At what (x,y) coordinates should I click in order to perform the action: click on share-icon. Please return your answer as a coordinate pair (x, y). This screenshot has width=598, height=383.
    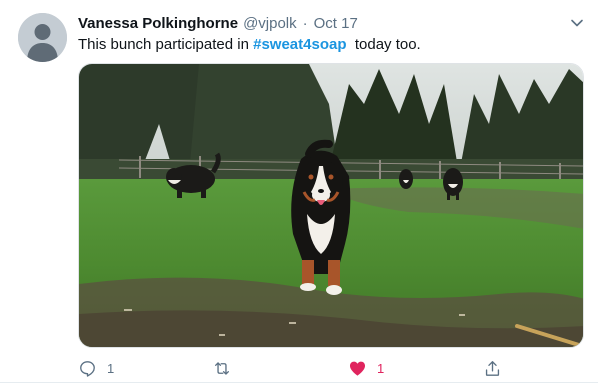
    Looking at the image, I should click on (492, 368).